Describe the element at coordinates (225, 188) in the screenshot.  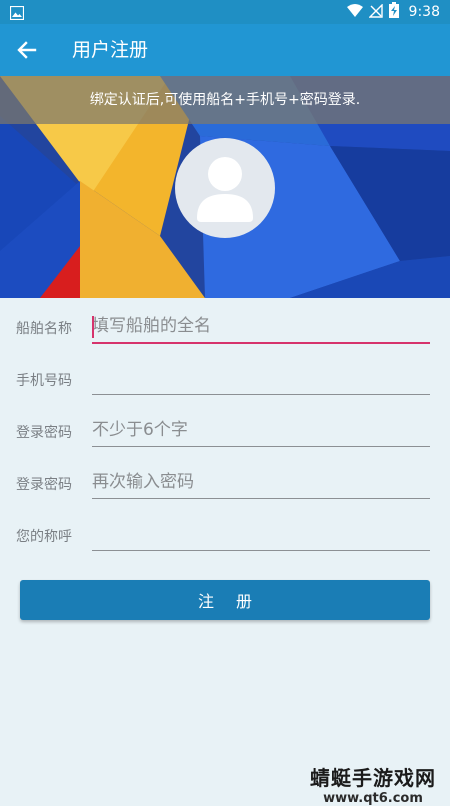
I see `user-avatar-icon` at that location.